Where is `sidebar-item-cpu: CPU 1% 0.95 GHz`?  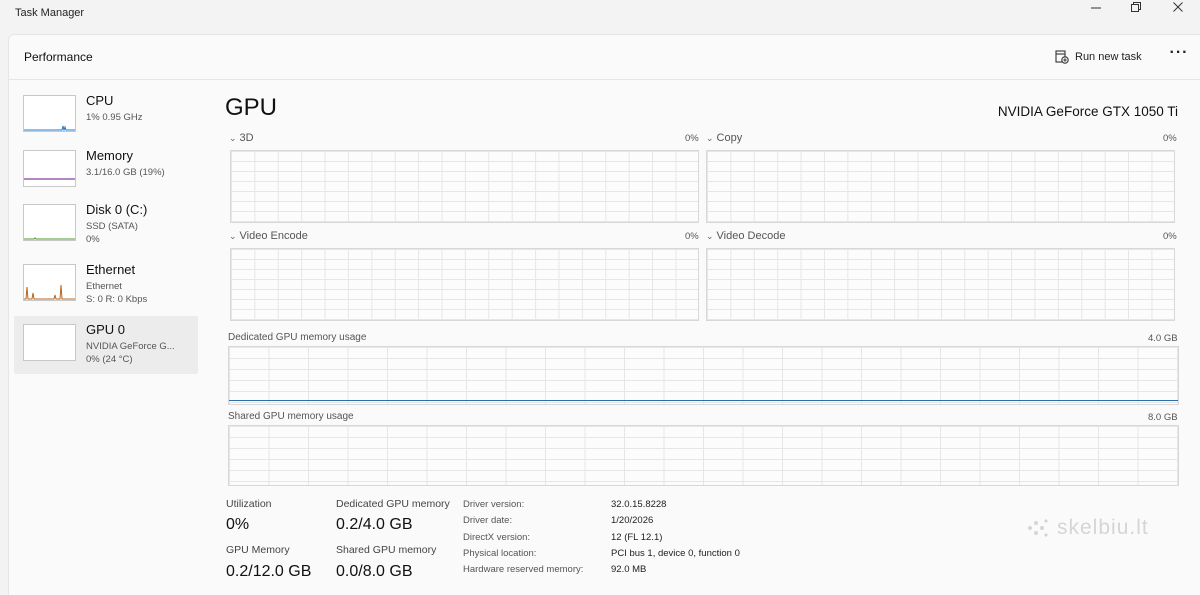 sidebar-item-cpu: CPU 1% 0.95 GHz is located at coordinates (106, 110).